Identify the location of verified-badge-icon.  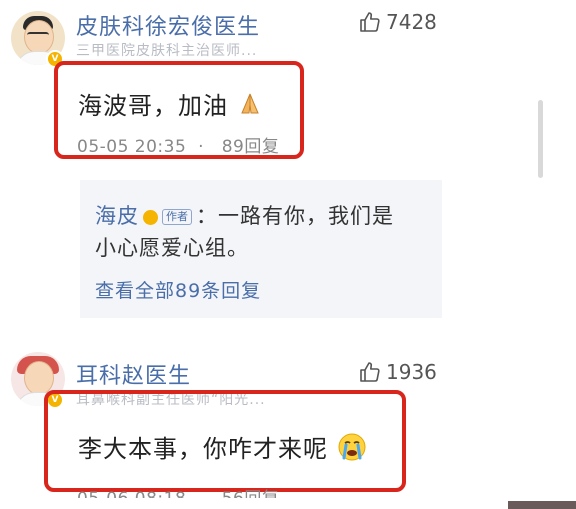
(150, 217).